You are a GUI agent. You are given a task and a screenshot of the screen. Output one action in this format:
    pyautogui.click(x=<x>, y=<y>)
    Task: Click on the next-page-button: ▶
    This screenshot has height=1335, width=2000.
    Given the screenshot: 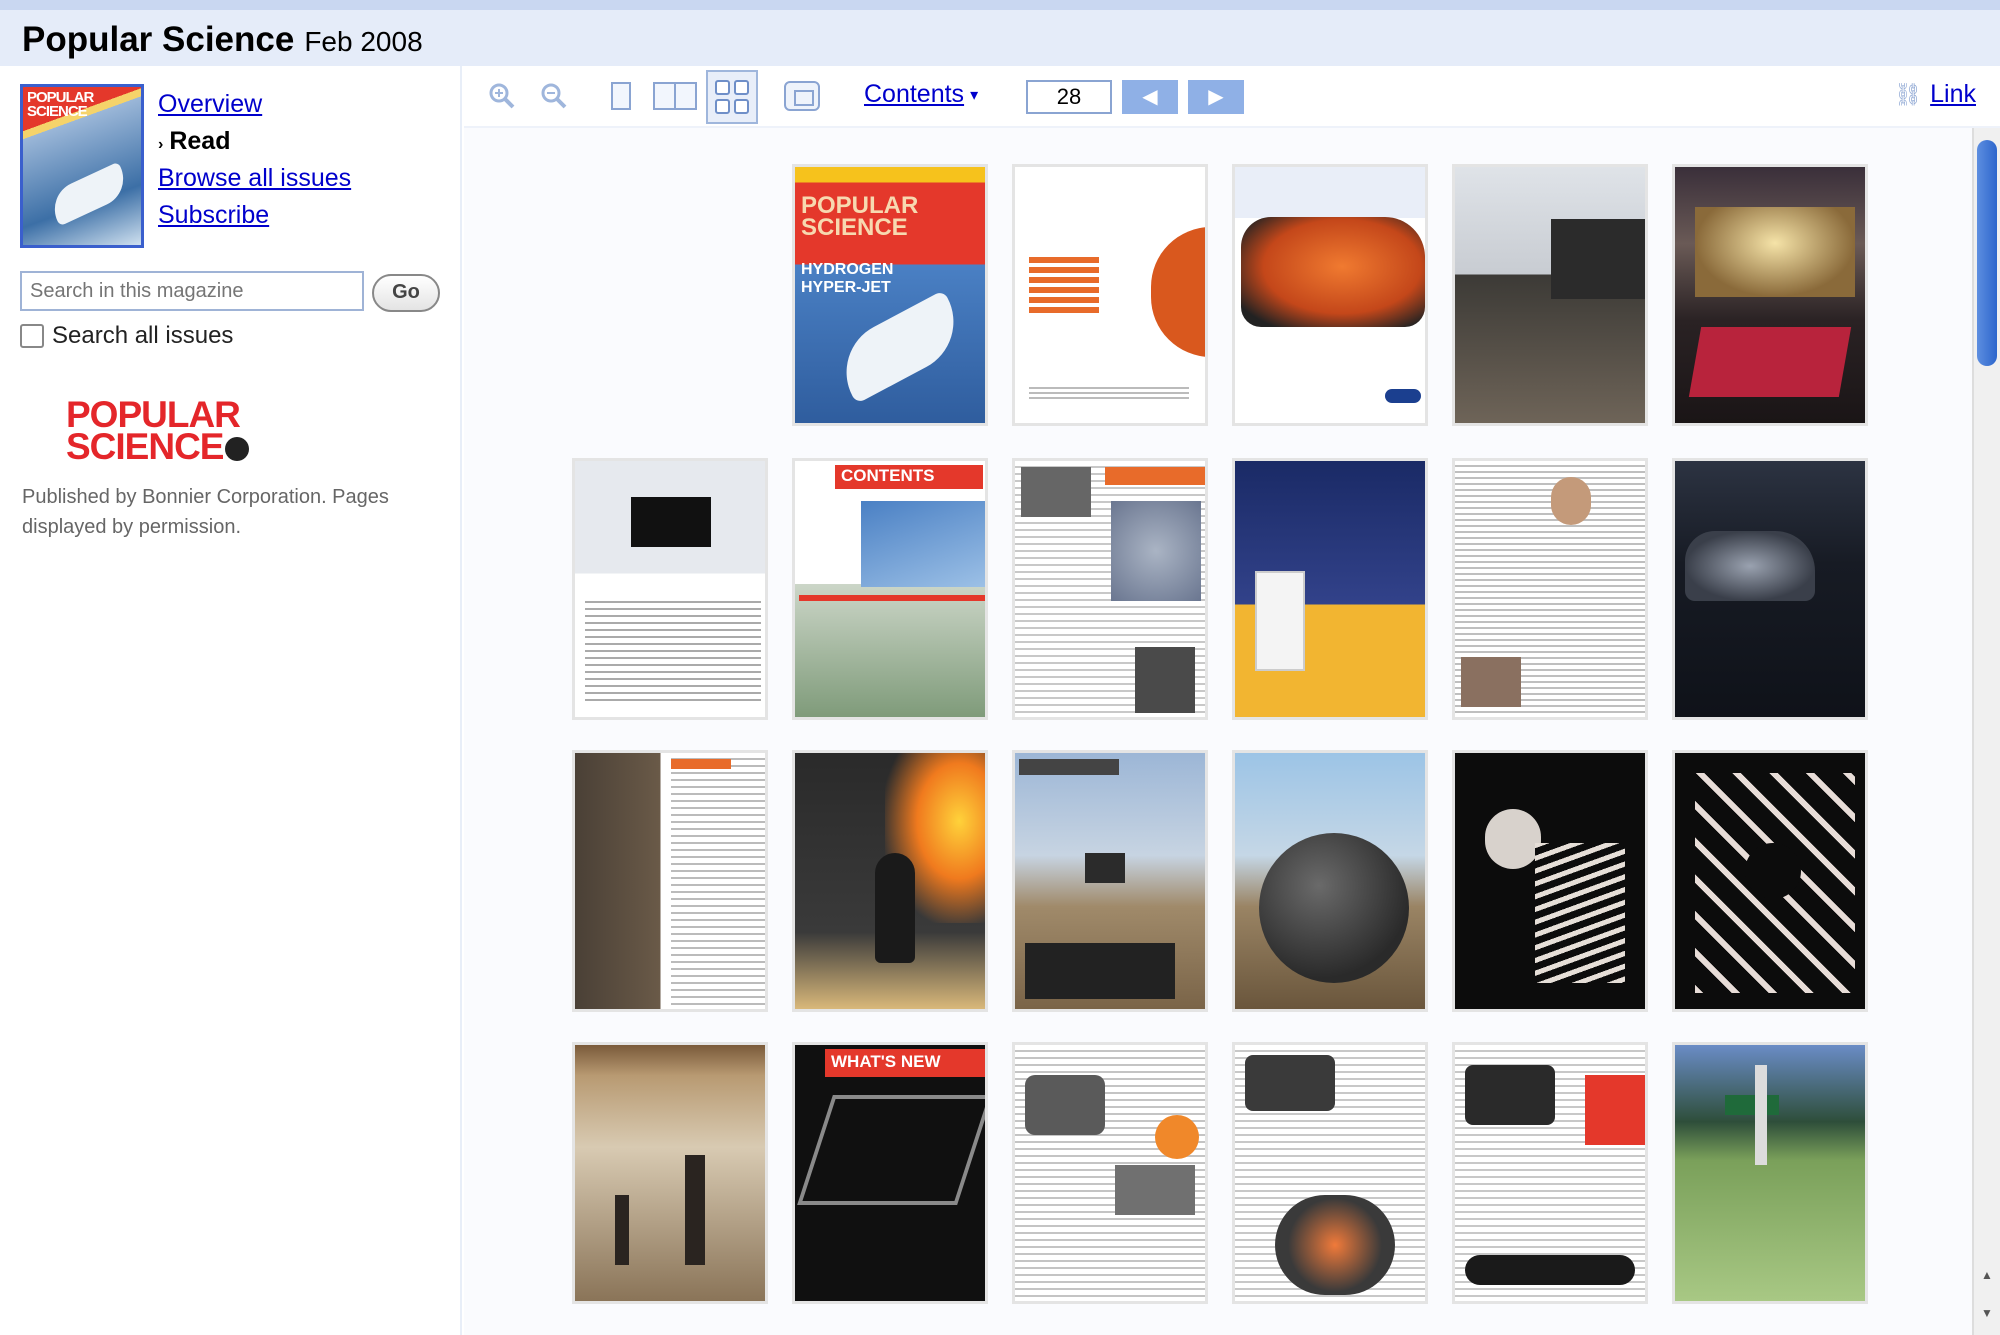 What is the action you would take?
    pyautogui.click(x=1216, y=97)
    